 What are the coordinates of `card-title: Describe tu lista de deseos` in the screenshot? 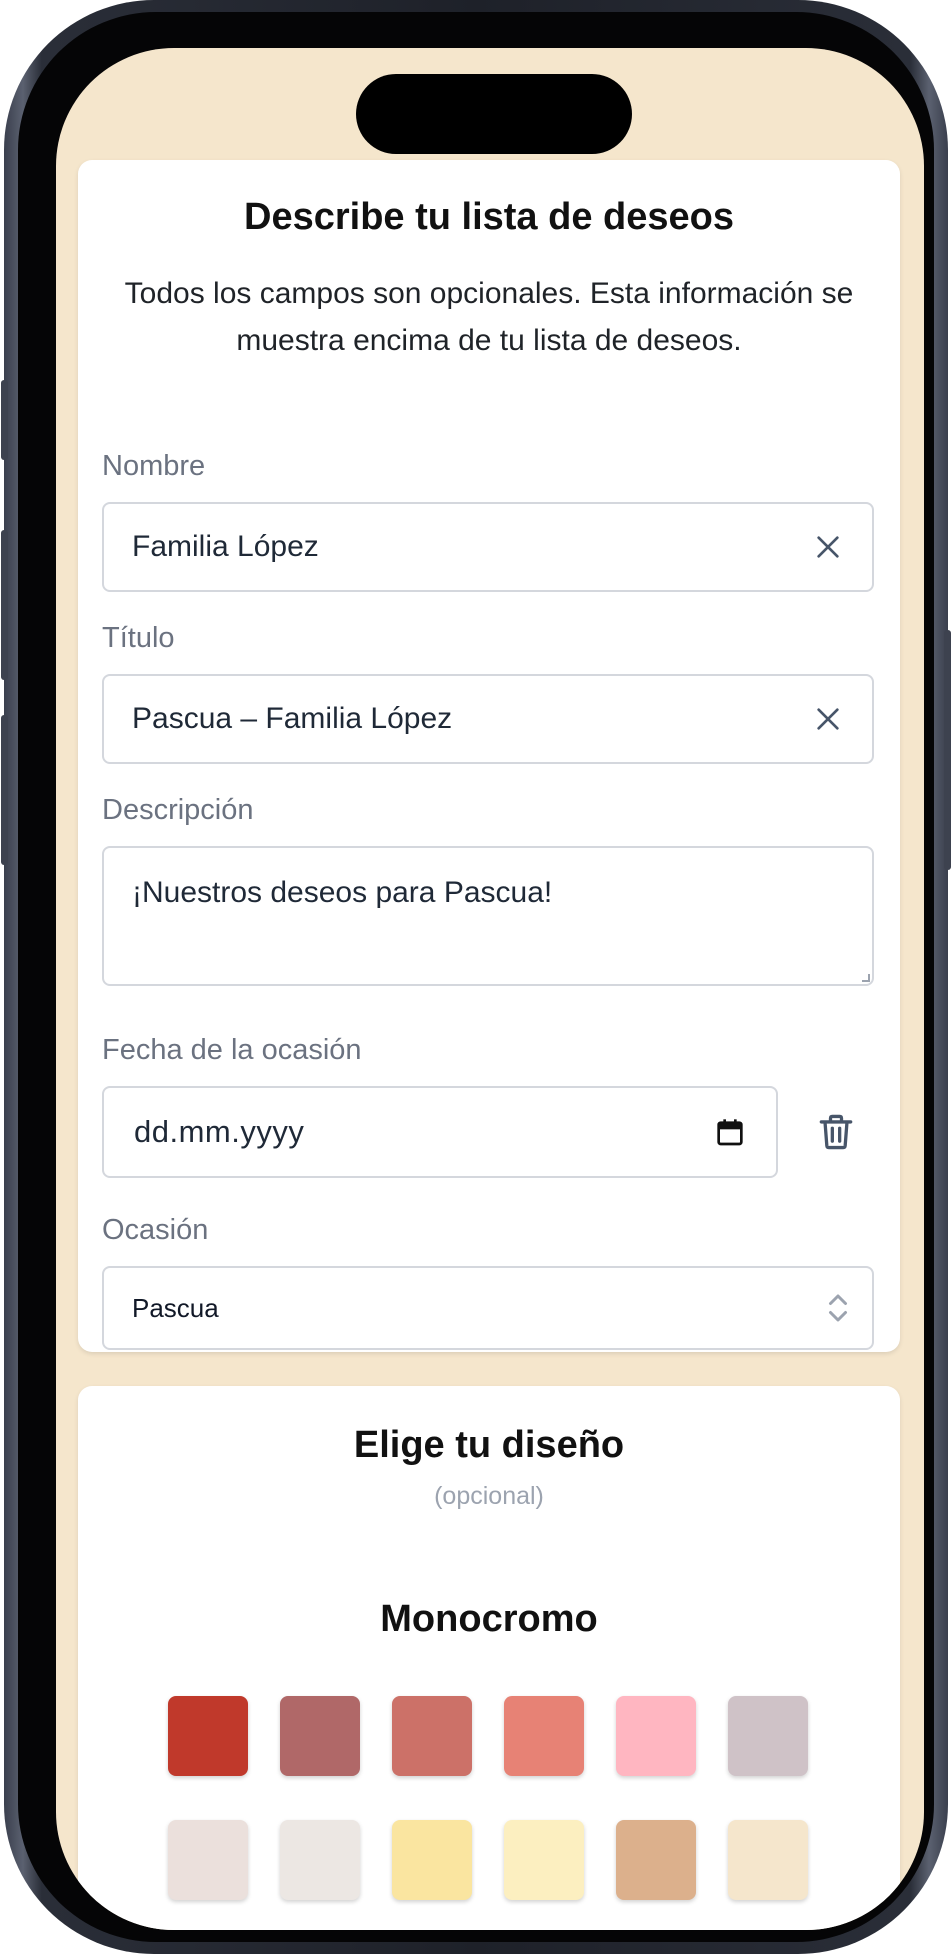 It's located at (489, 217).